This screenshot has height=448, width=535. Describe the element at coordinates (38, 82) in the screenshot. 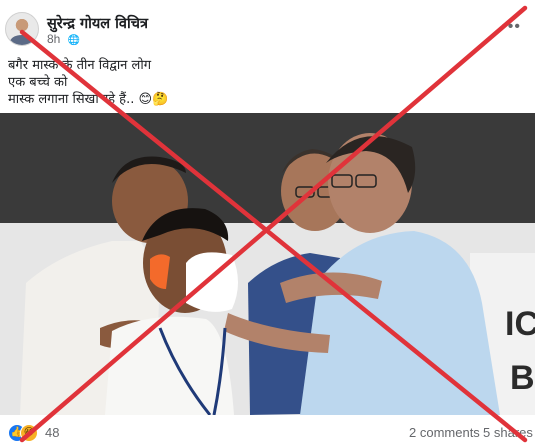

I see `caption-line: एक बच्चे को` at that location.